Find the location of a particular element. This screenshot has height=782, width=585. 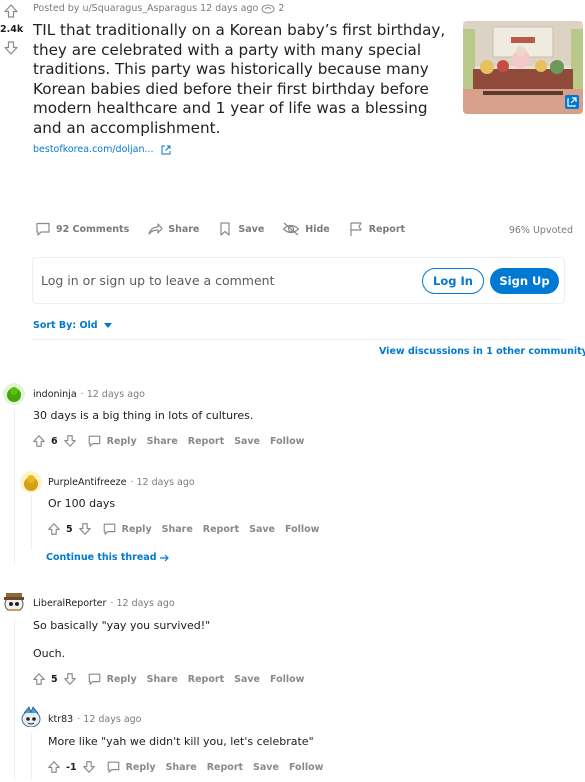

caret-down-icon is located at coordinates (107, 325).